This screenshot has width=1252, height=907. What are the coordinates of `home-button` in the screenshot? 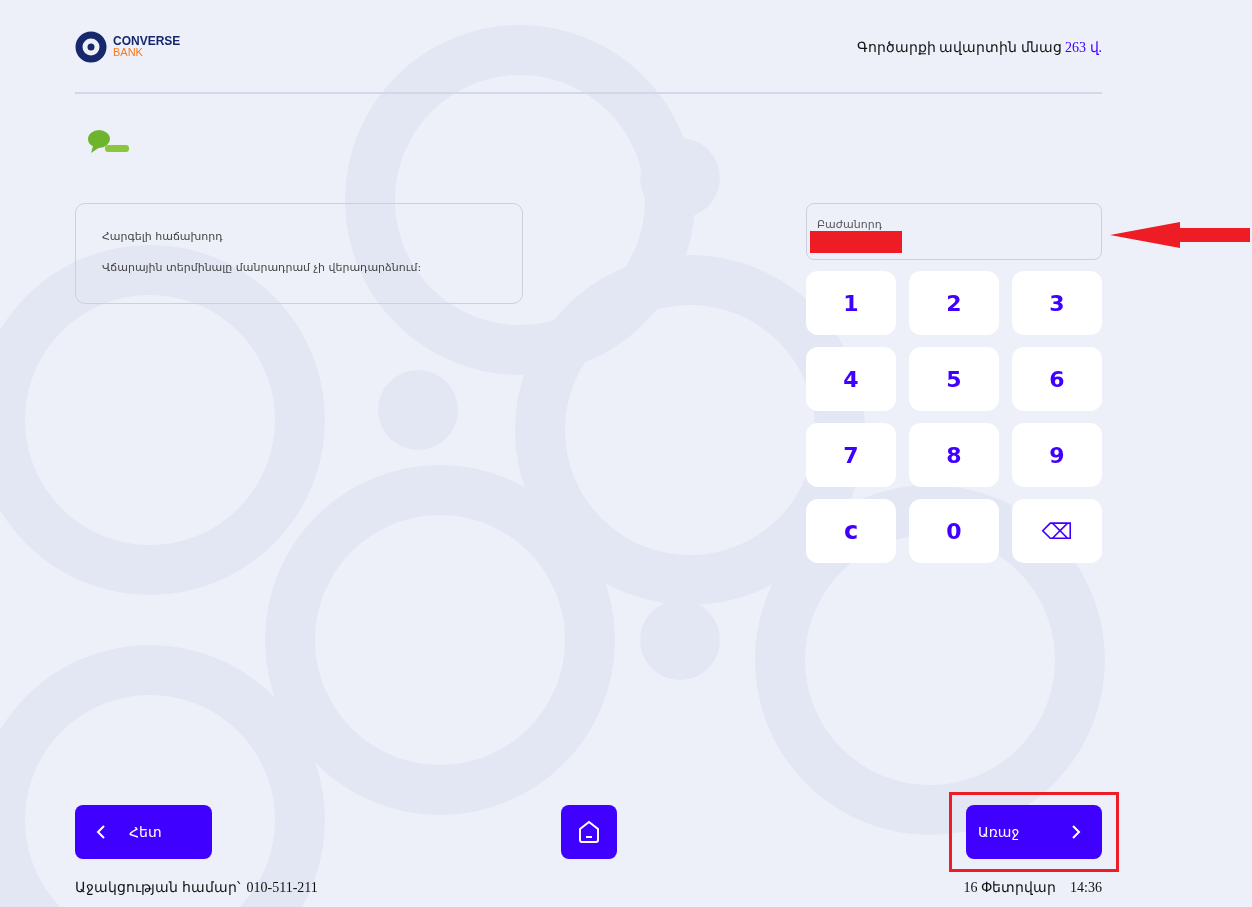 It's located at (589, 832).